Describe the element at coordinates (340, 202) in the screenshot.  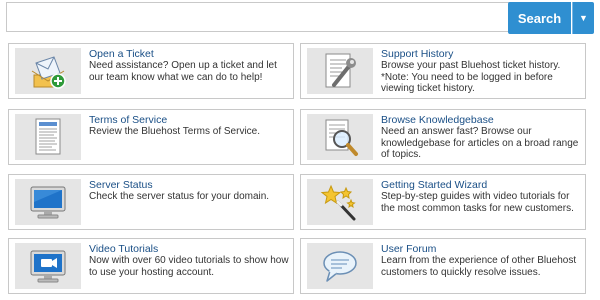
I see `wand-stars-icon` at that location.